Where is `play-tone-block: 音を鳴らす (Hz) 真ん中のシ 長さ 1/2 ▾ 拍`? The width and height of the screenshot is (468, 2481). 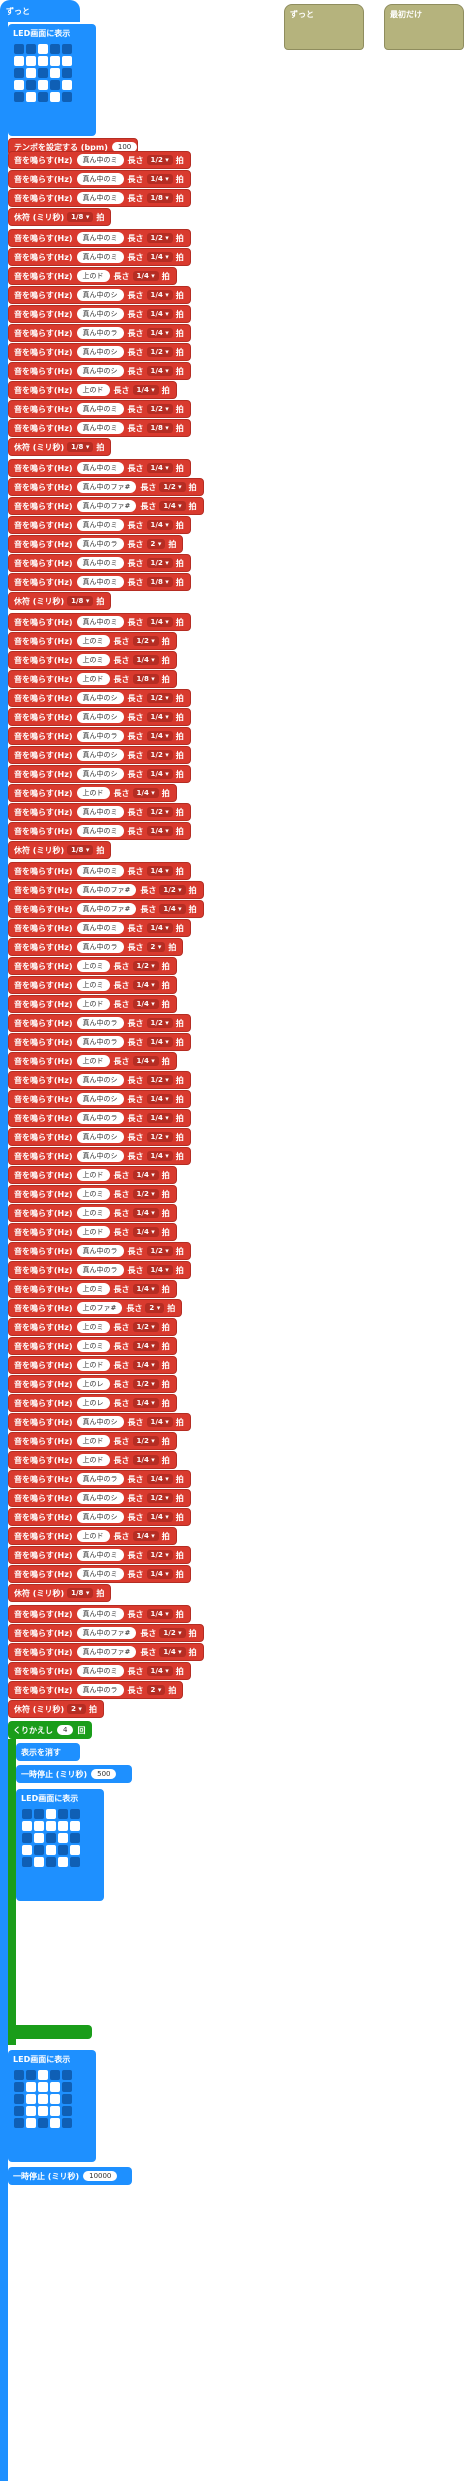 play-tone-block: 音を鳴らす (Hz) 真ん中のシ 長さ 1/2 ▾ 拍 is located at coordinates (99, 755).